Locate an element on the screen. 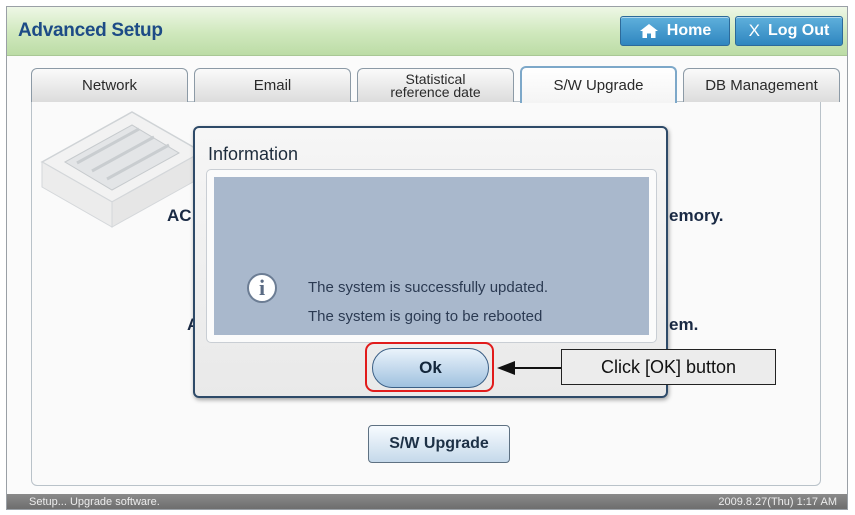 This screenshot has width=855, height=515. tab-label: Network is located at coordinates (109, 85).